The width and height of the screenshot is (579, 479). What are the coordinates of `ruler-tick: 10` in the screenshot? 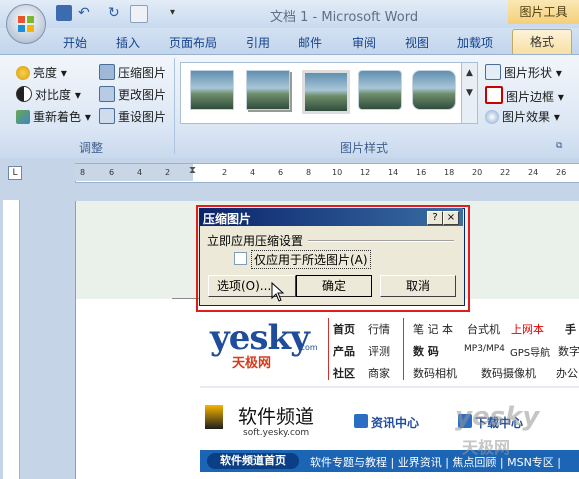 It's located at (337, 172).